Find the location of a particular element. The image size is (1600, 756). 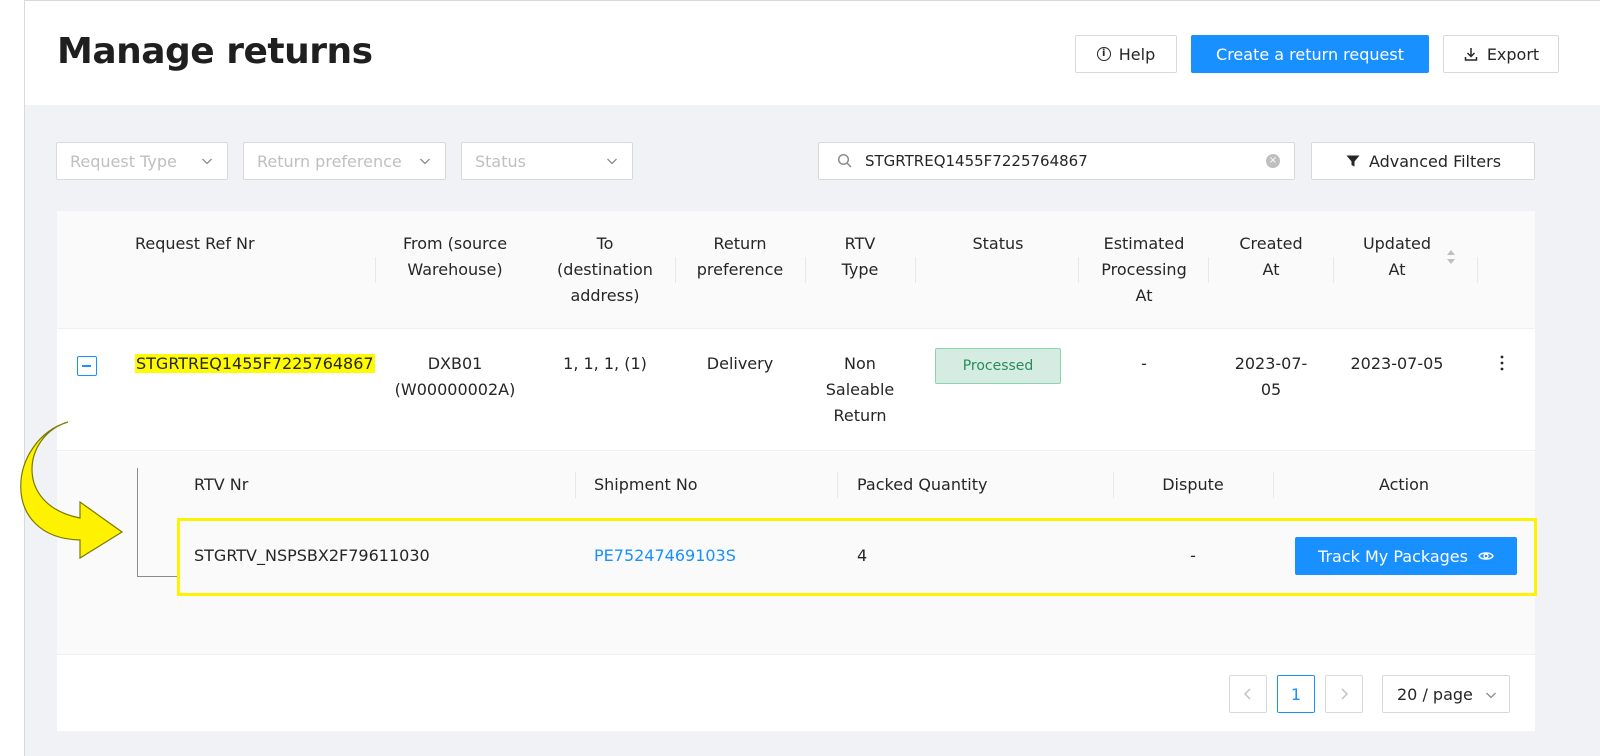

col-pref-line1: Return is located at coordinates (740, 243).